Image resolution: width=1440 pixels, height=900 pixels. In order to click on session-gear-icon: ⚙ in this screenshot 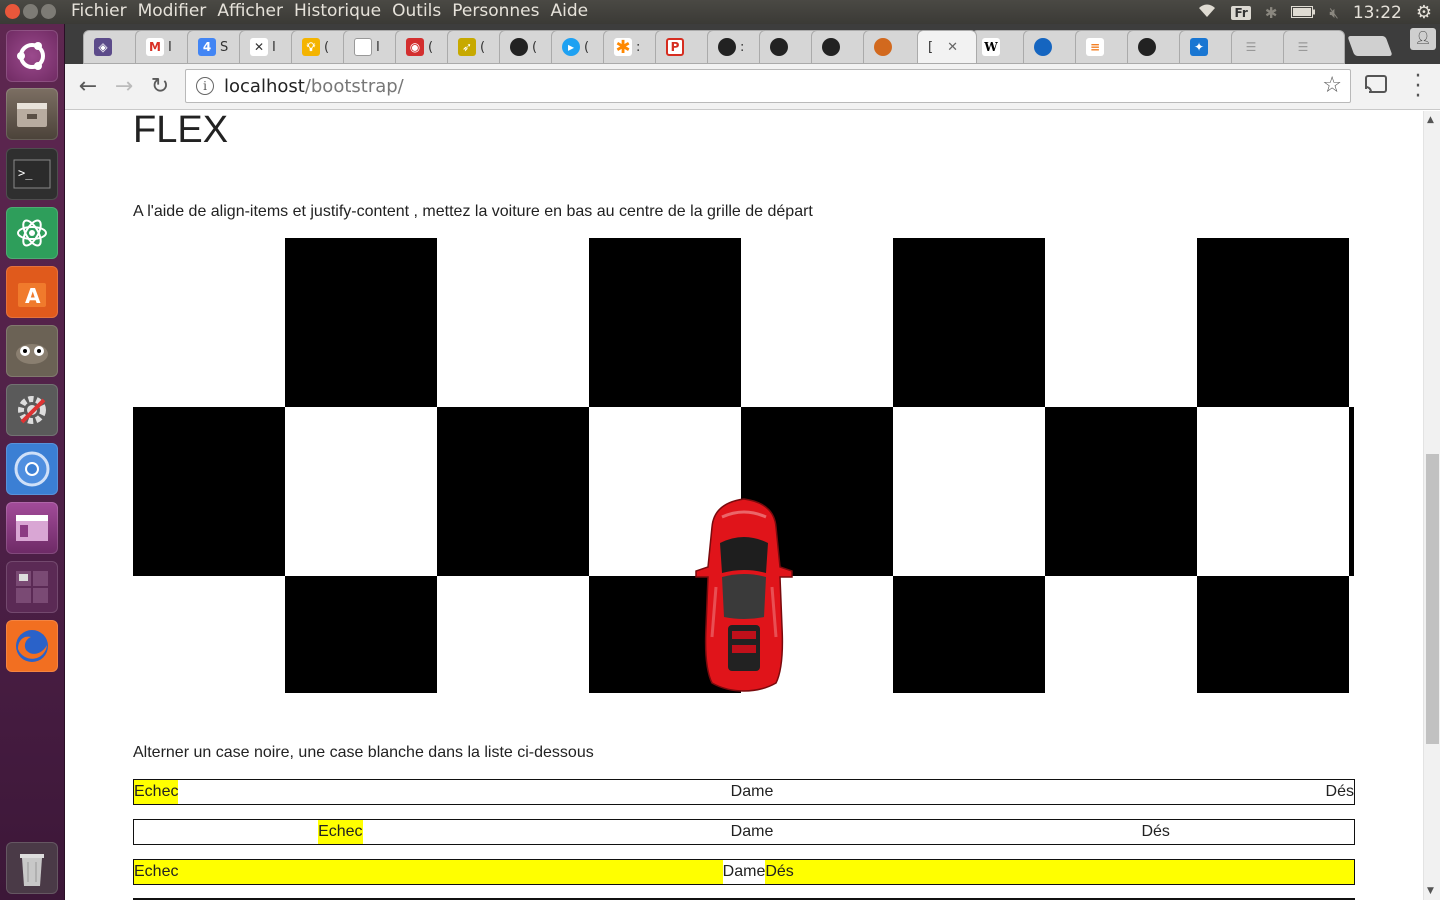, I will do `click(1424, 12)`.